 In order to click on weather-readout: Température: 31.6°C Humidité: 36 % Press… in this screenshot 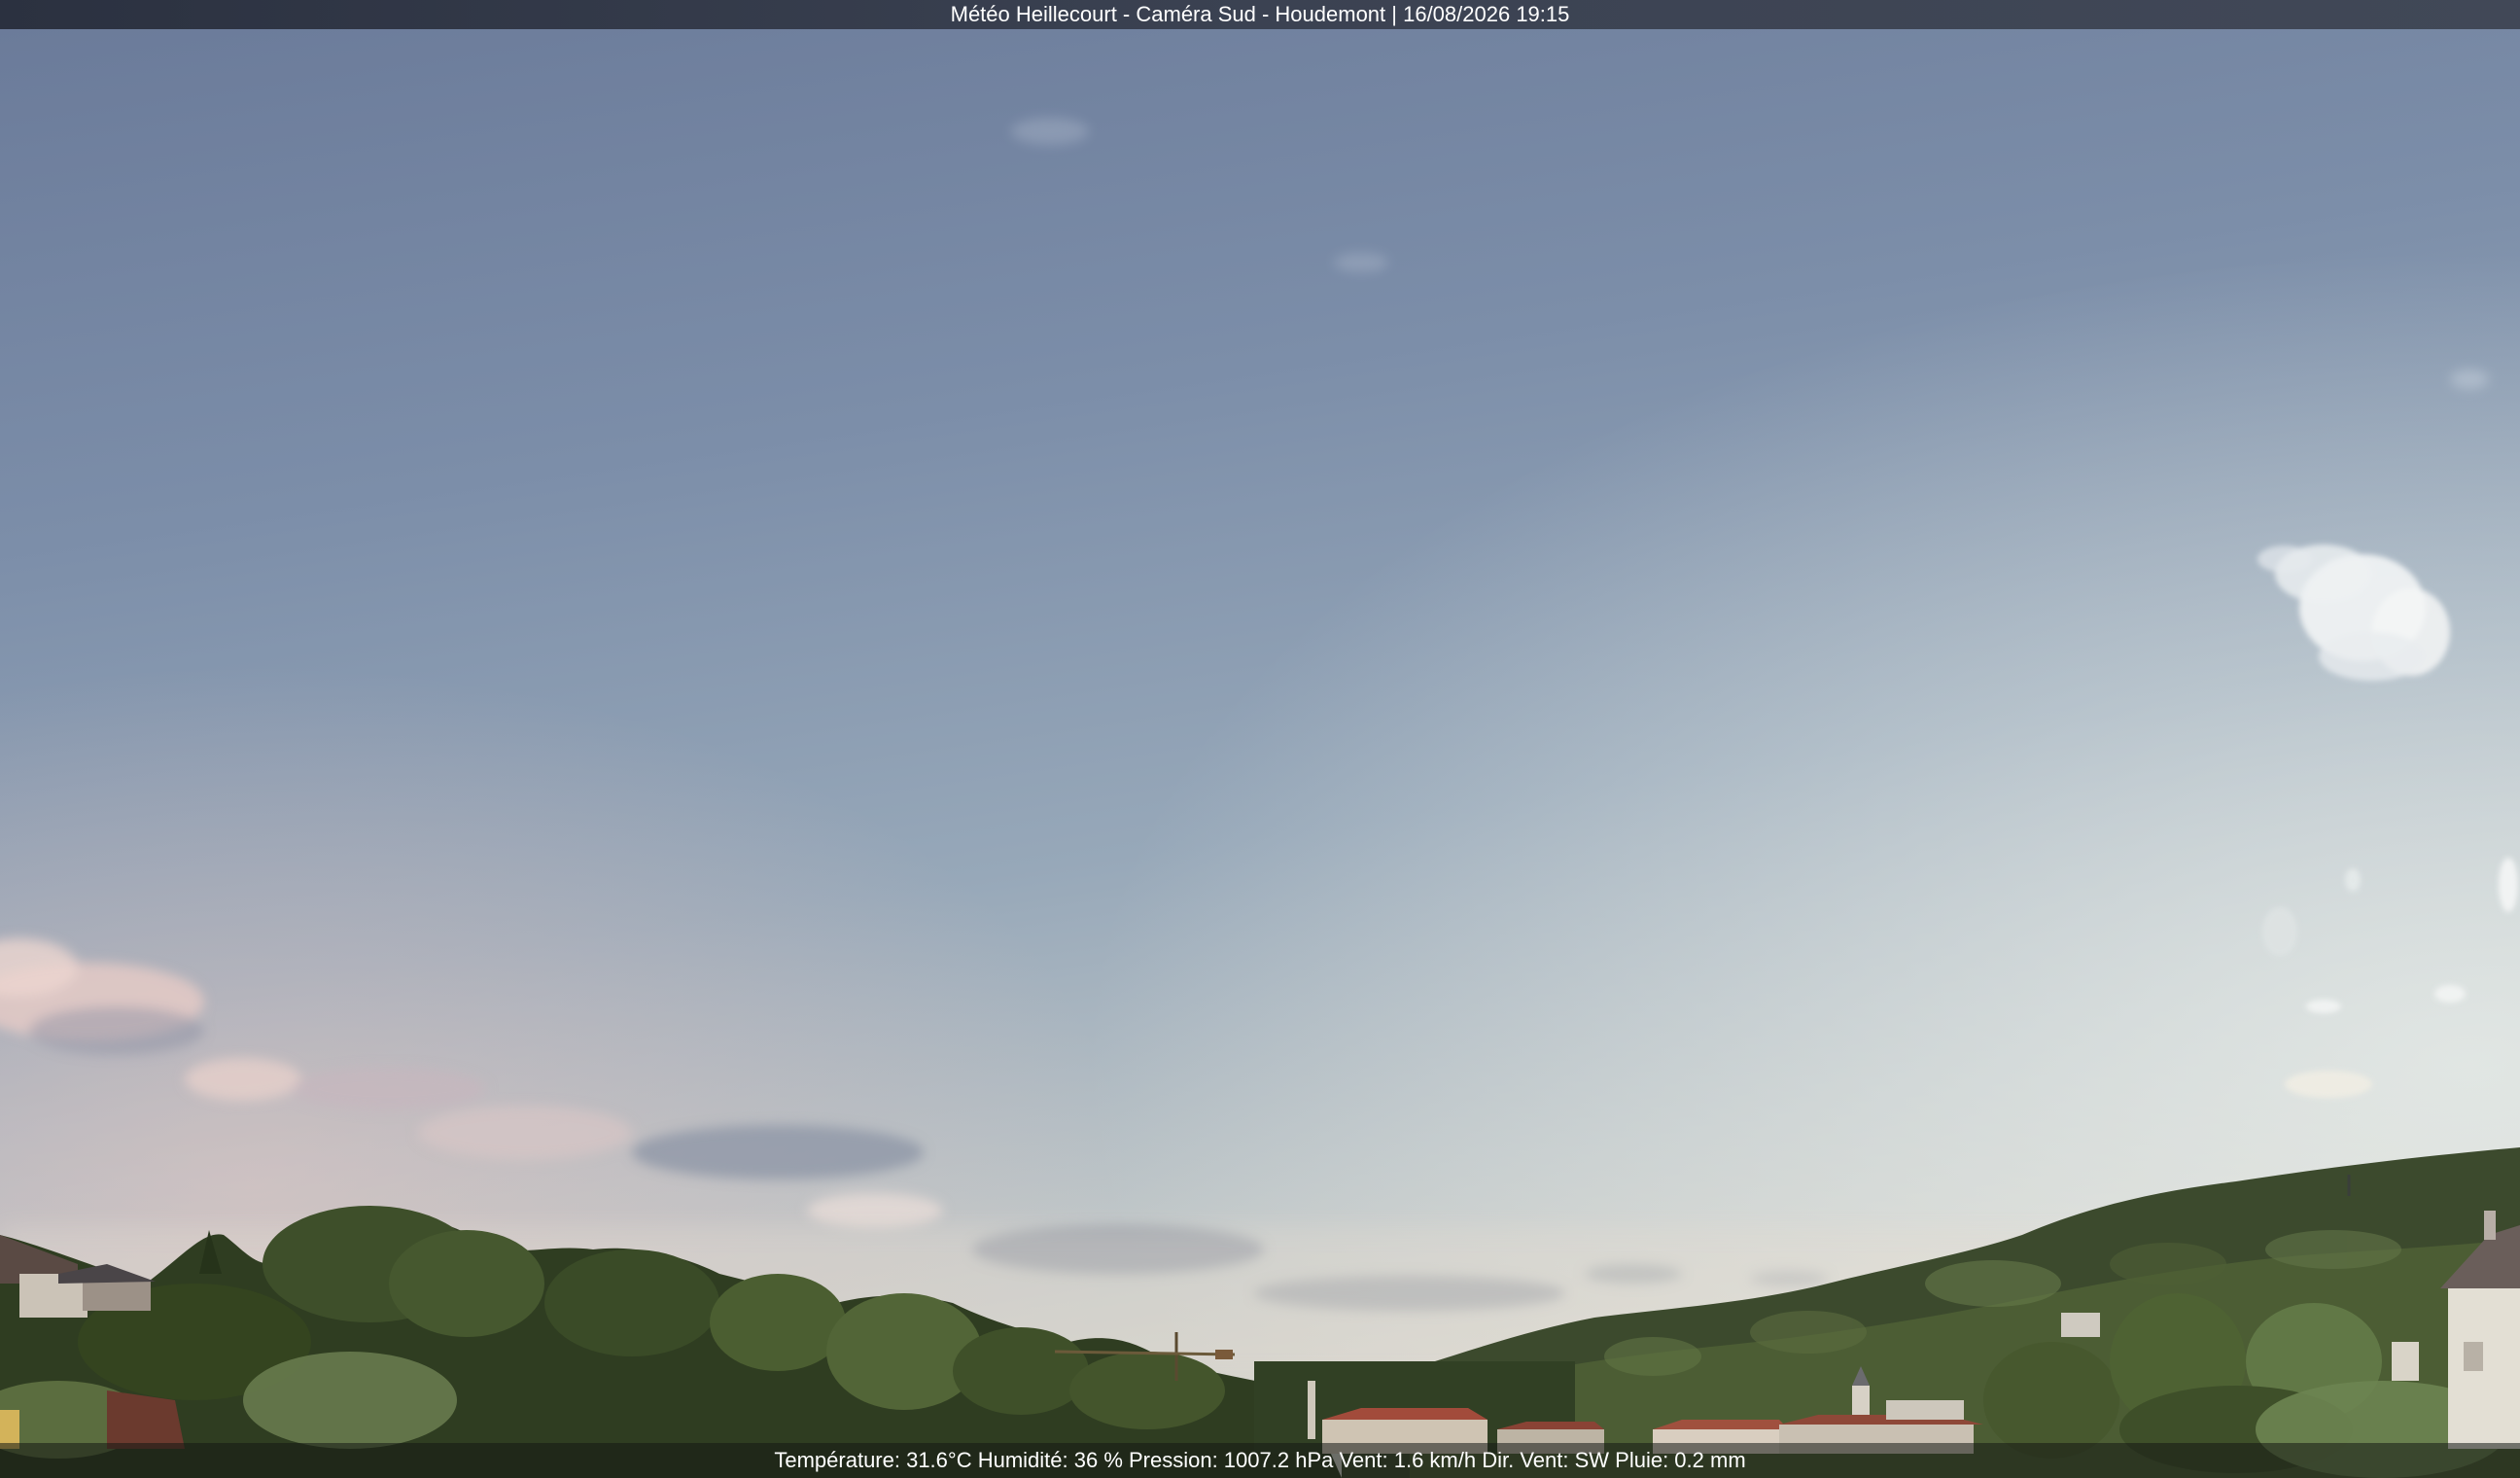, I will do `click(1260, 1460)`.